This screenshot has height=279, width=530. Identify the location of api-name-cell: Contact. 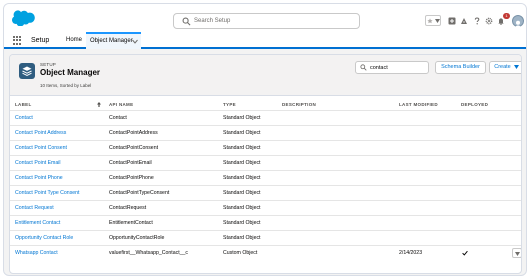
(118, 118).